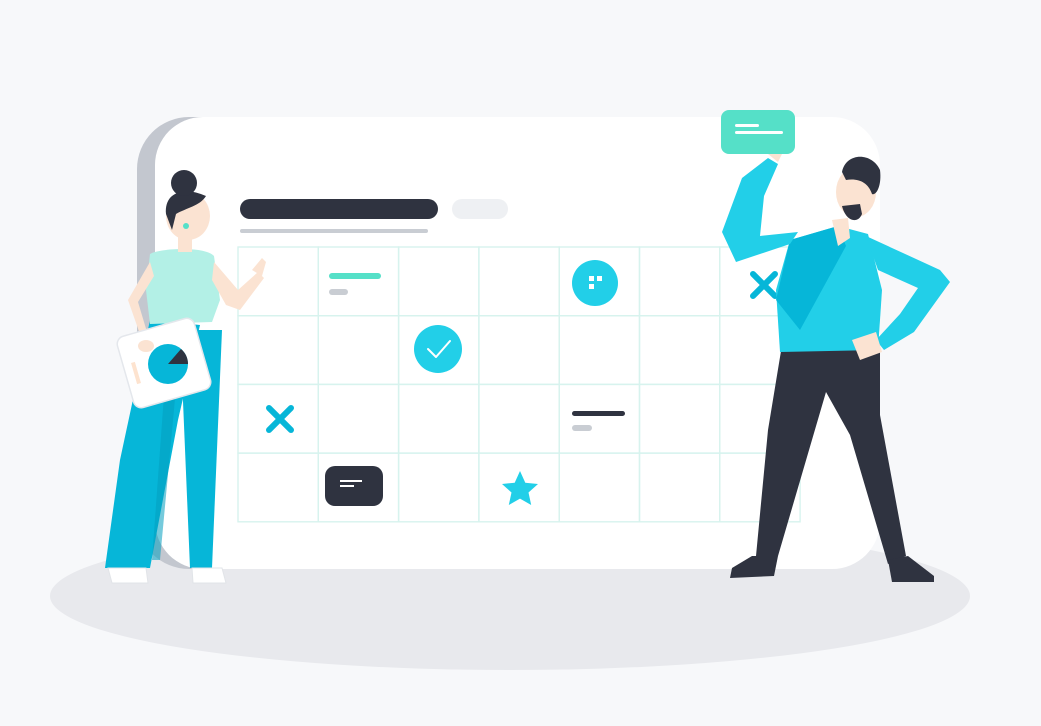  I want to click on check-circle-icon, so click(438, 349).